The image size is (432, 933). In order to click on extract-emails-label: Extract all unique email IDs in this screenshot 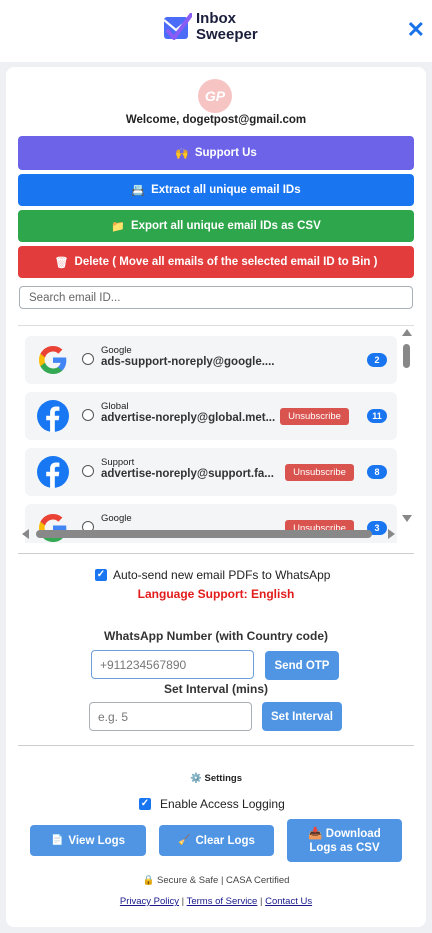, I will do `click(226, 190)`.